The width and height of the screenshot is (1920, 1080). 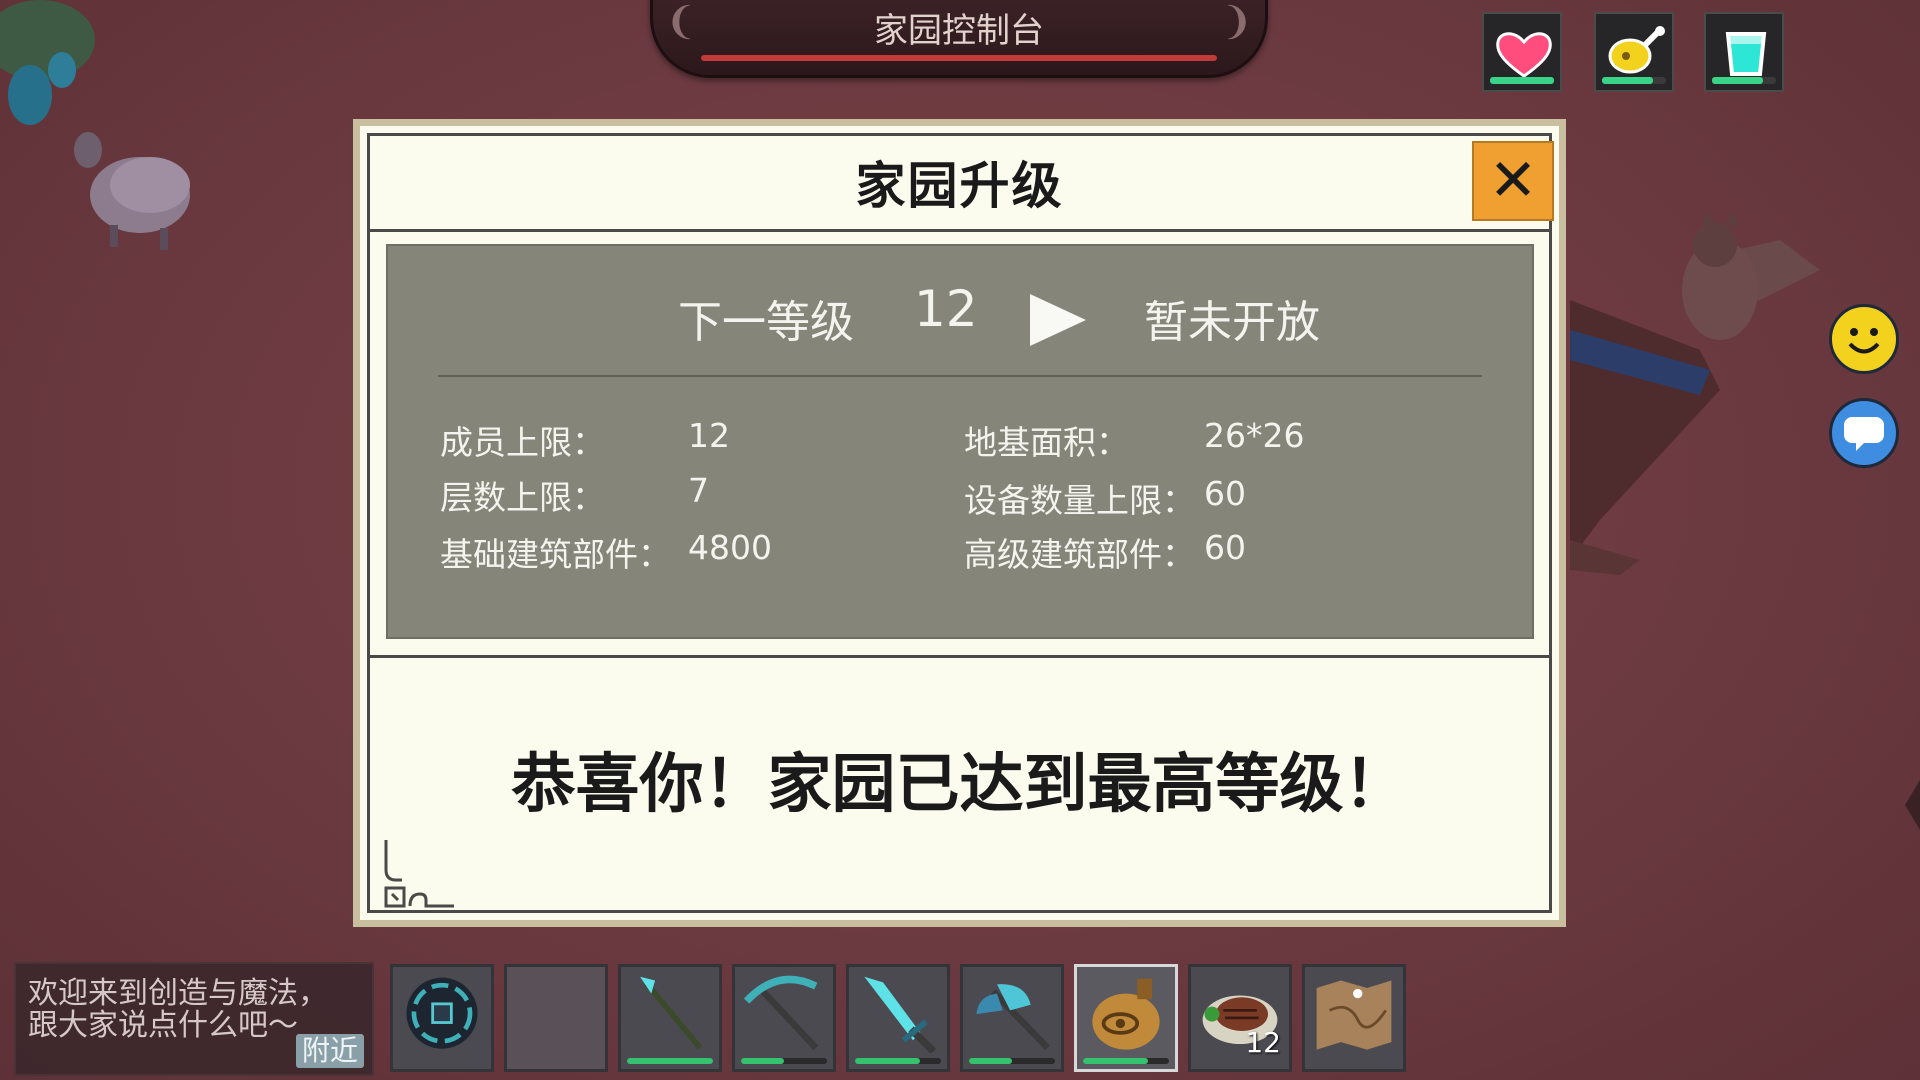 What do you see at coordinates (442, 1013) in the screenshot?
I see `dark-orb-icon` at bounding box center [442, 1013].